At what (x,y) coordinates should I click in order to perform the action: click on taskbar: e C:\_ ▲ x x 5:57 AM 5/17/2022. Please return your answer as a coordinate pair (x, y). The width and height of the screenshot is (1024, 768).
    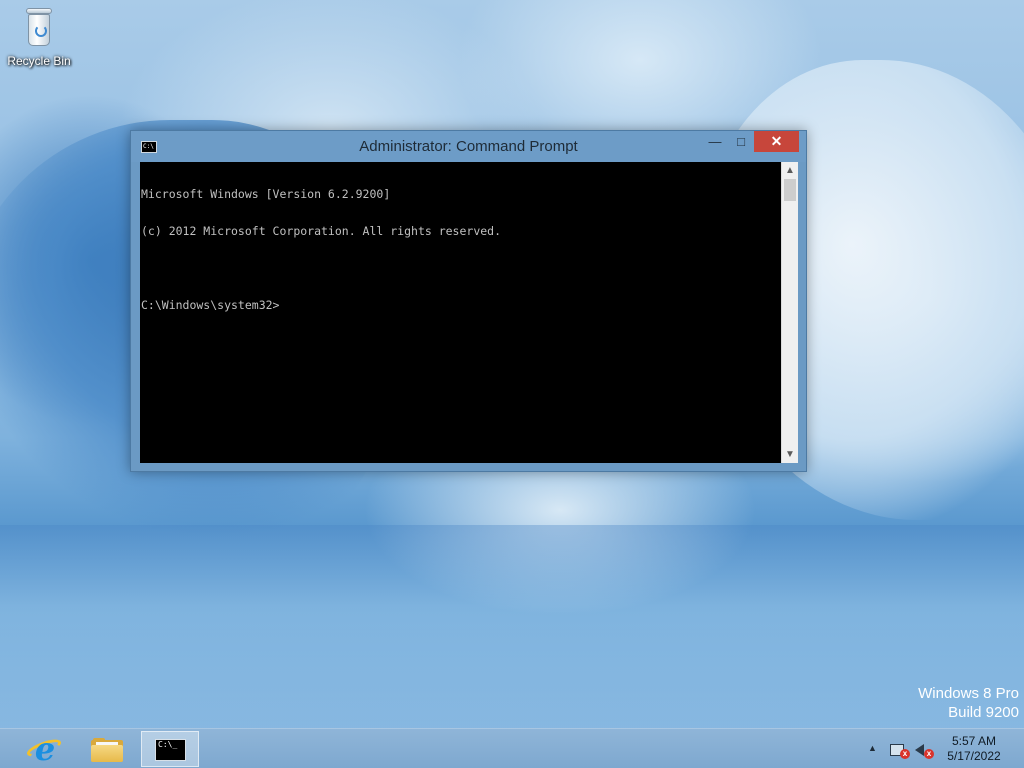
    Looking at the image, I should click on (512, 748).